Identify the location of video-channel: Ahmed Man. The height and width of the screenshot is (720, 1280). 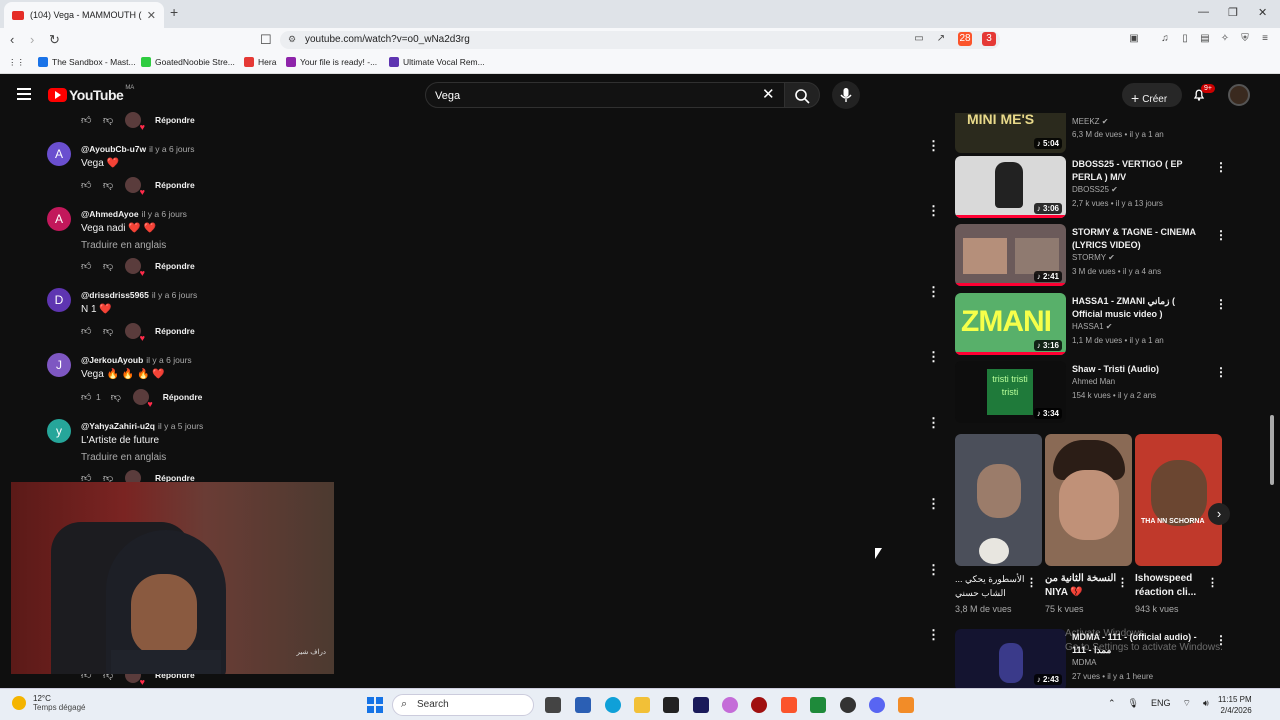
(1093, 381).